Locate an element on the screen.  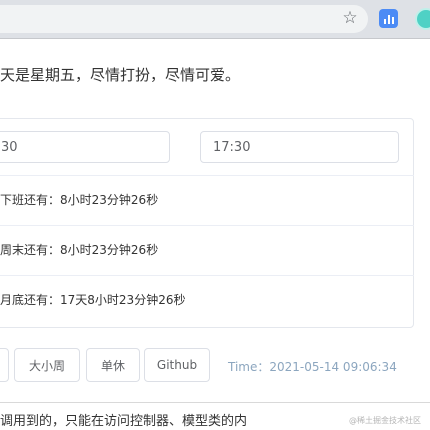
start-time-input is located at coordinates (85, 147).